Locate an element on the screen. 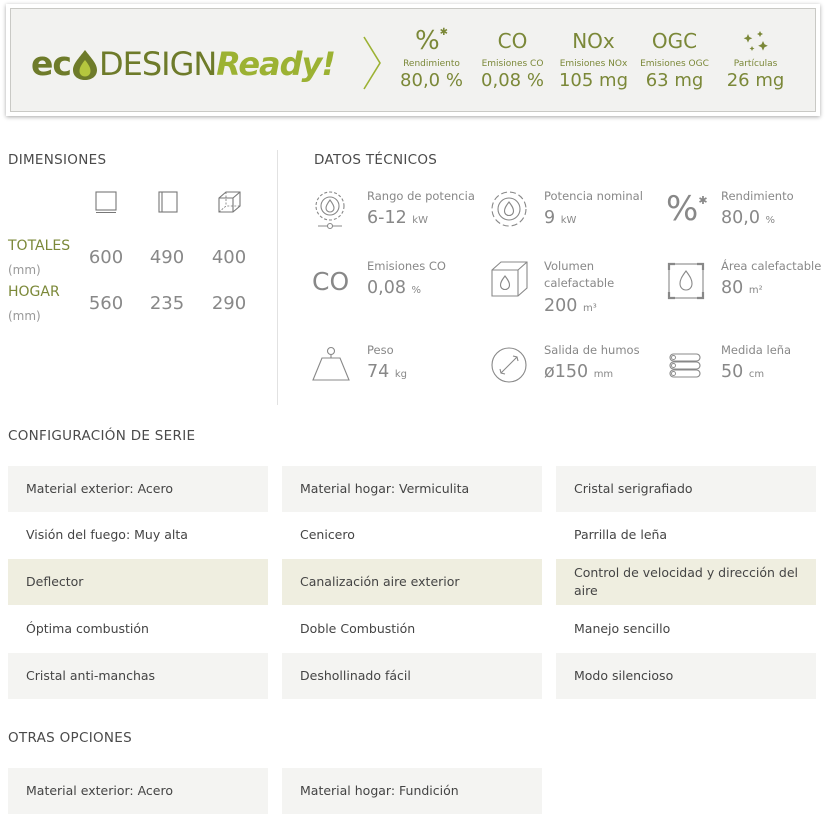 Image resolution: width=826 pixels, height=834 pixels. tech-item-label: Salida de humos is located at coordinates (592, 350).